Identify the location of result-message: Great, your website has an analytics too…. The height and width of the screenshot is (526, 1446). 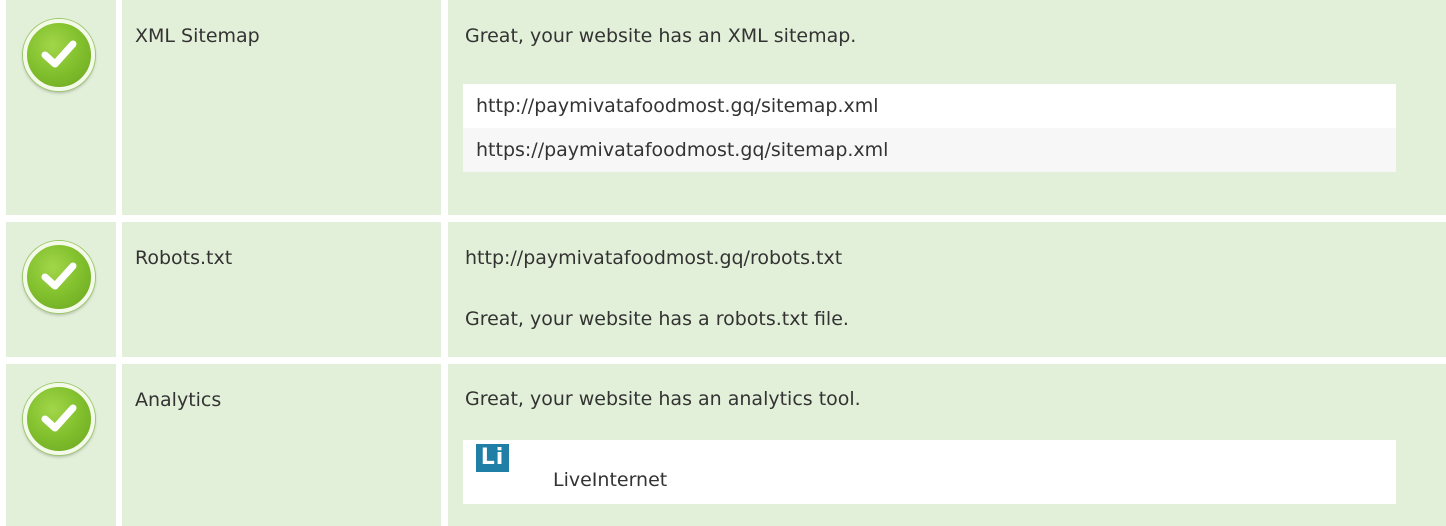
(663, 399).